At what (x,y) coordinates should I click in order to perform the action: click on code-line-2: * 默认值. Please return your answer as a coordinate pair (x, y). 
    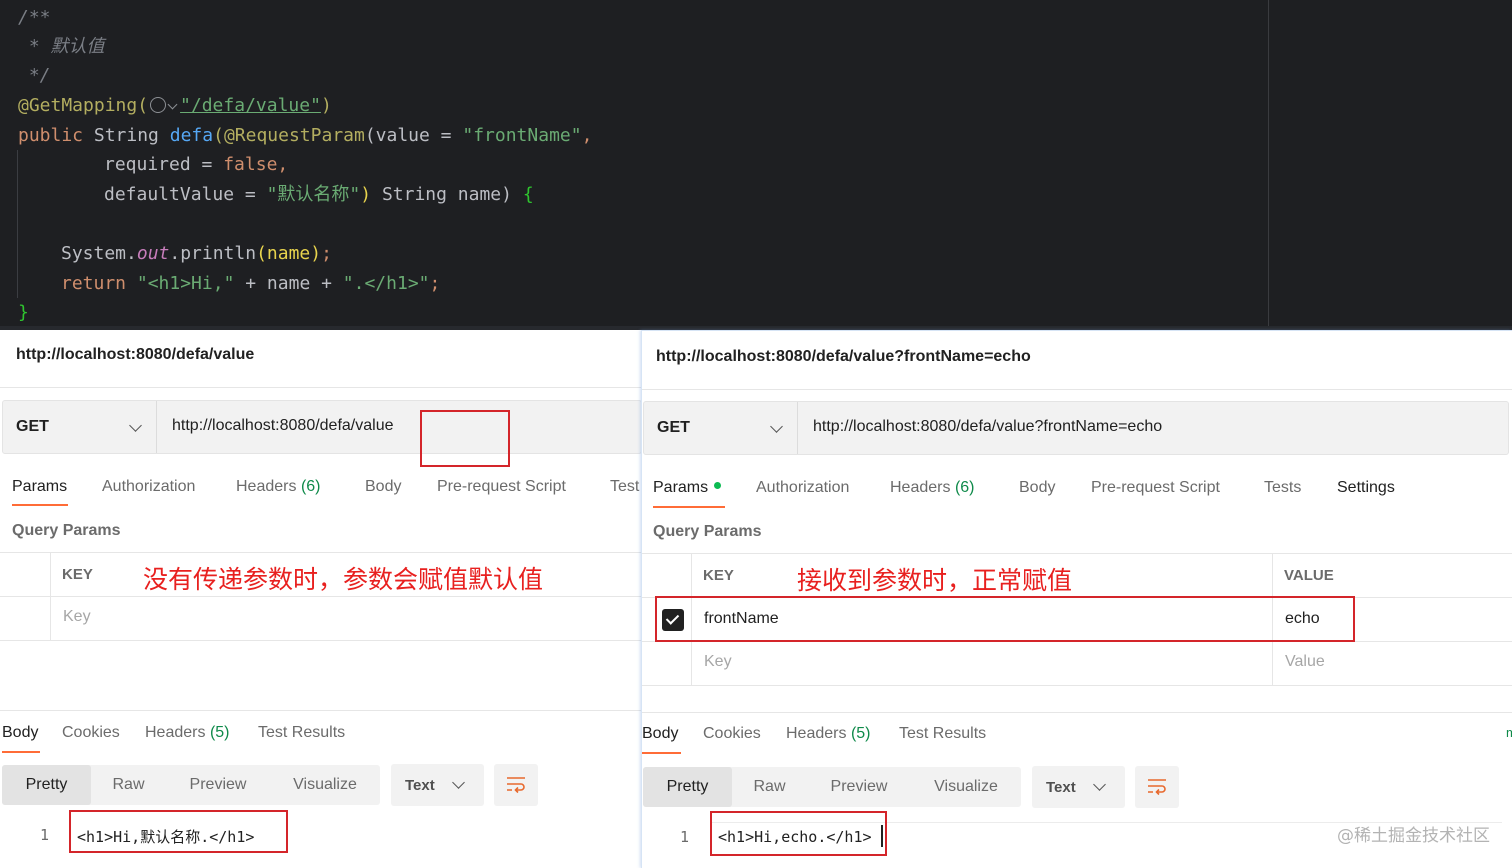
    Looking at the image, I should click on (61, 46).